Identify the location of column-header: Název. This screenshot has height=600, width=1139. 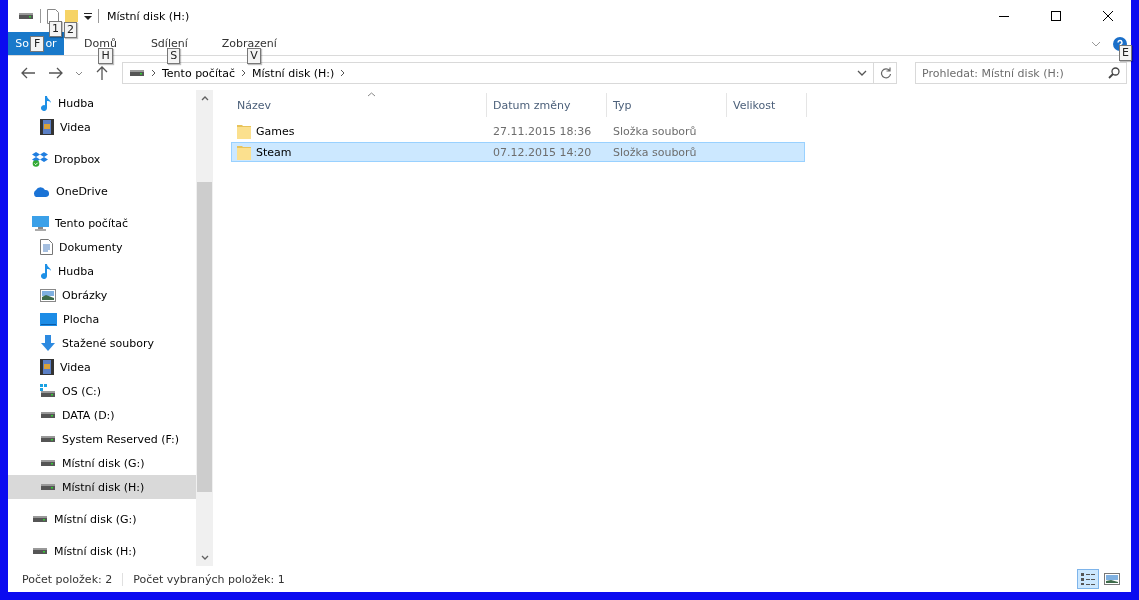
(359, 105).